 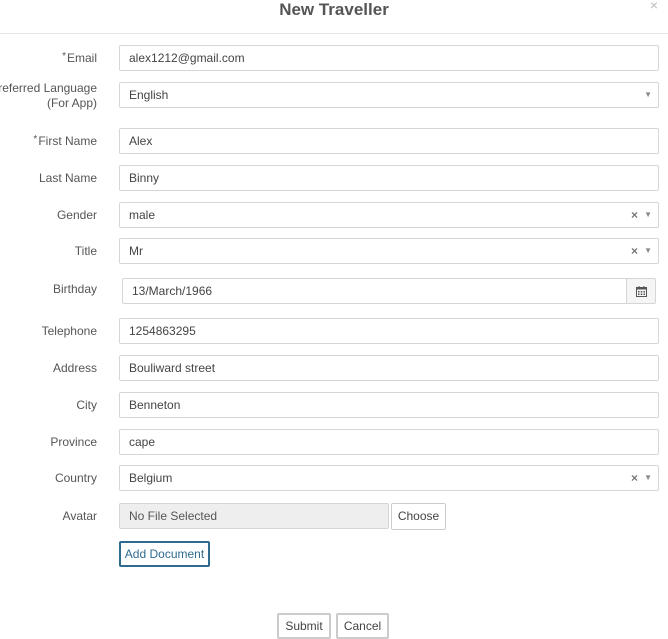 I want to click on province-row: Province cape, so click(x=334, y=442).